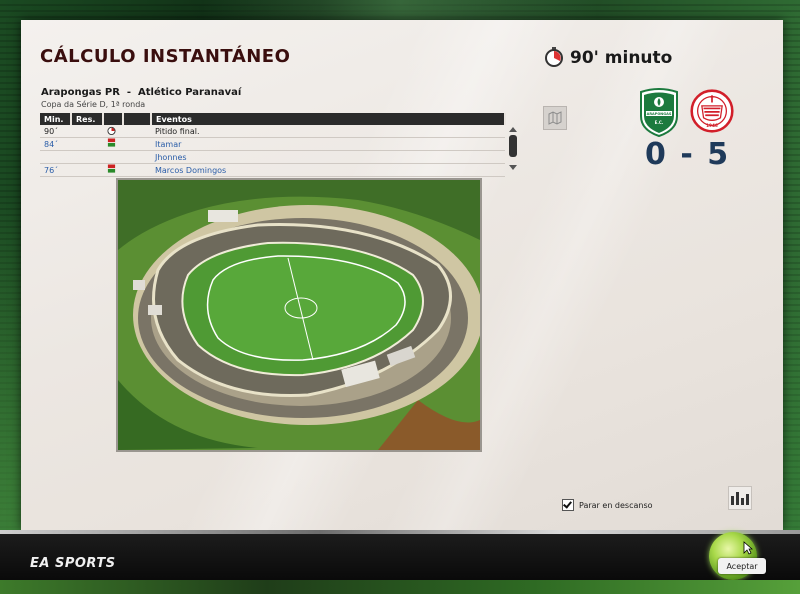 Image resolution: width=800 pixels, height=594 pixels. What do you see at coordinates (141, 92) in the screenshot?
I see `match-teams: Arapongas PR - Atlético Paranavaí` at bounding box center [141, 92].